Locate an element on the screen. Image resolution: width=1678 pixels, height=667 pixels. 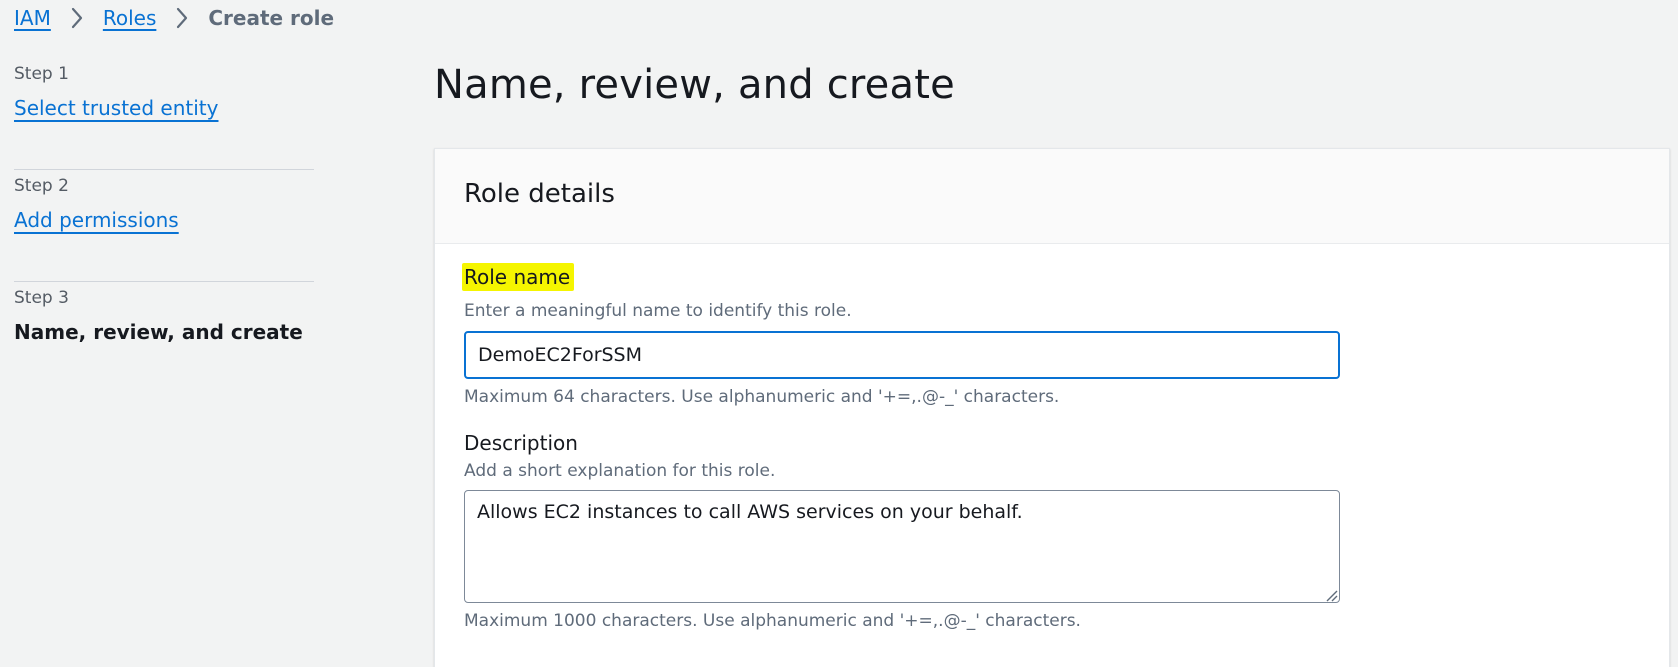
step-number: Step 1 is located at coordinates (41, 74).